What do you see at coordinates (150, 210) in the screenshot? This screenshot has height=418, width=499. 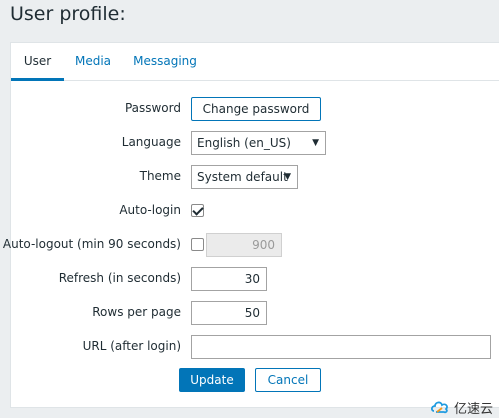 I see `autologin-label: Auto-login` at bounding box center [150, 210].